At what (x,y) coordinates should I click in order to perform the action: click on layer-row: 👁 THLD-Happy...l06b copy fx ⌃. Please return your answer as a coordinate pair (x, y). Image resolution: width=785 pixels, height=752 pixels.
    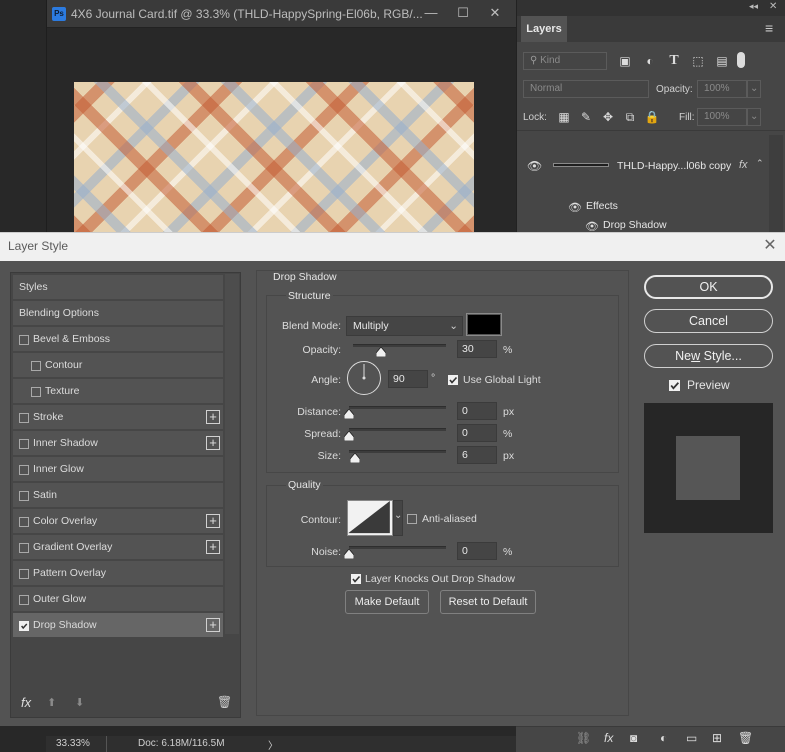
    Looking at the image, I should click on (642, 166).